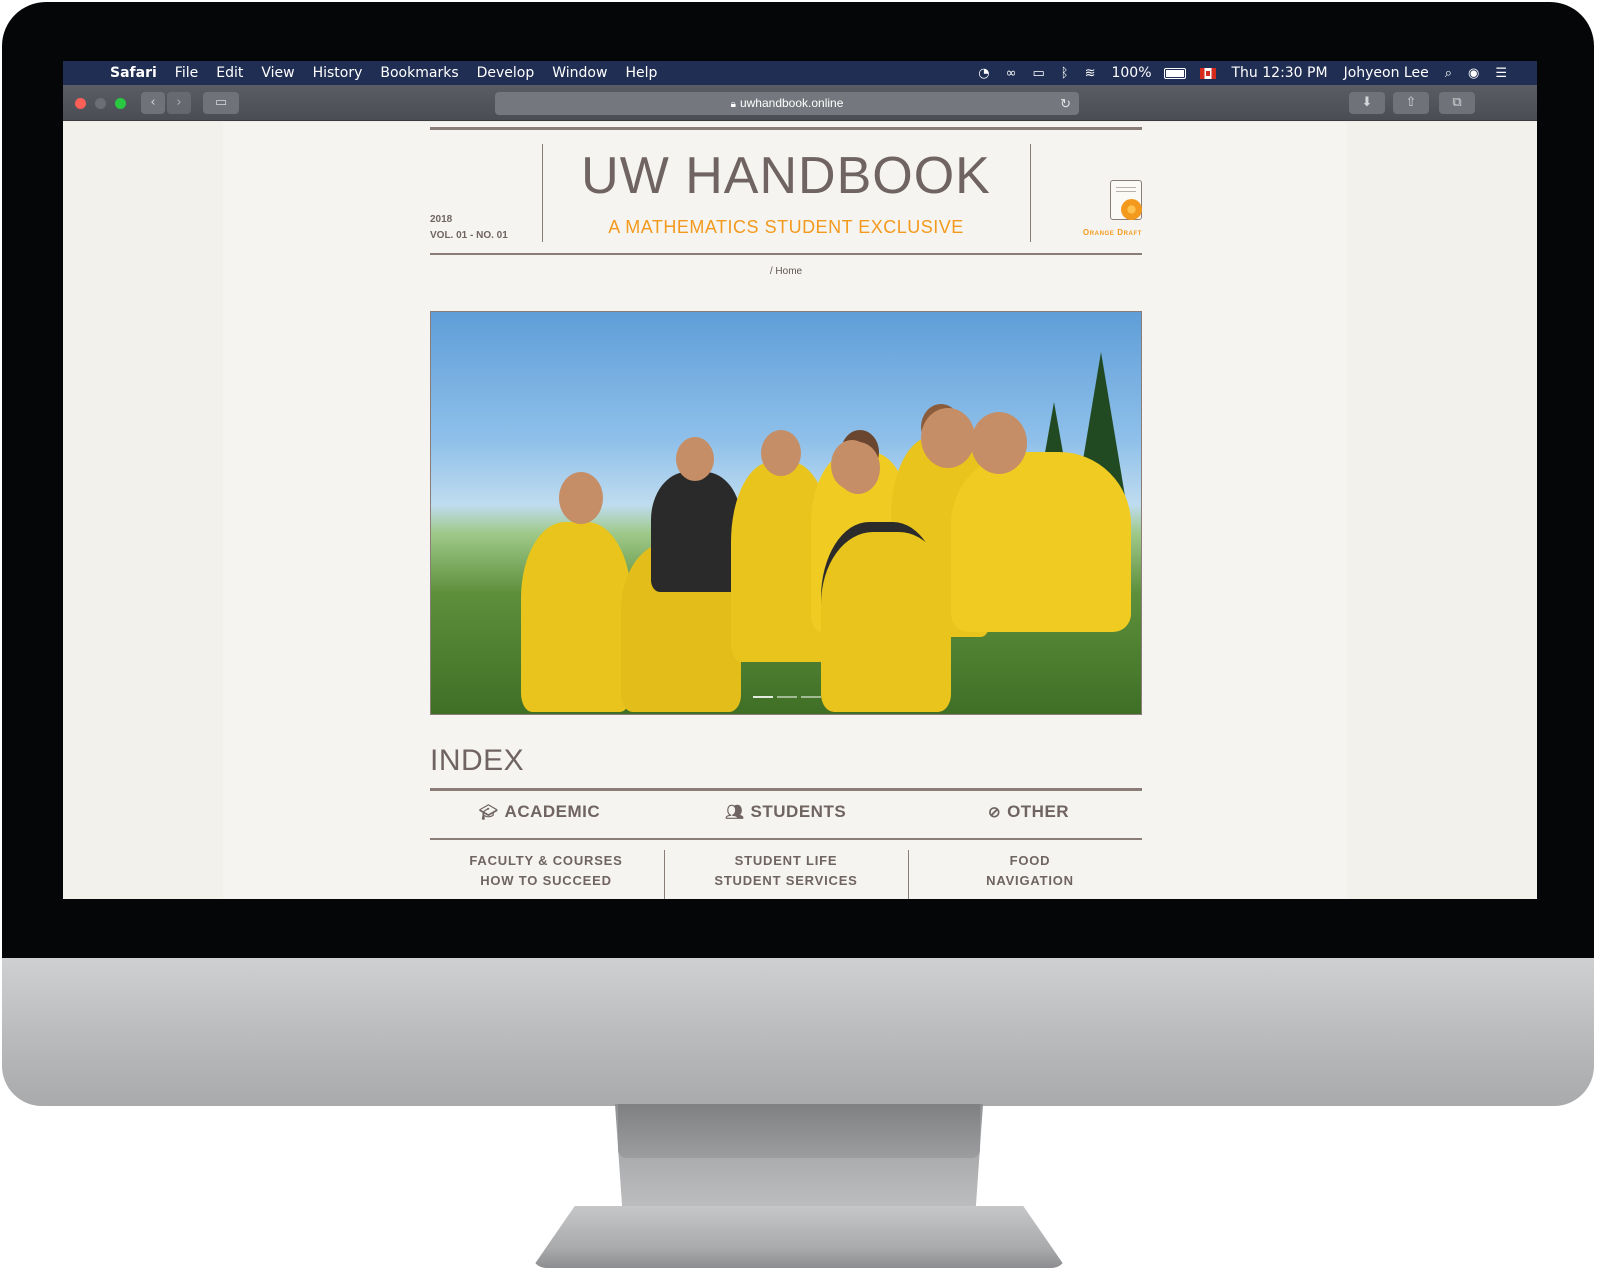 This screenshot has width=1597, height=1273. I want to click on url-text: uwhandbook.online, so click(791, 103).